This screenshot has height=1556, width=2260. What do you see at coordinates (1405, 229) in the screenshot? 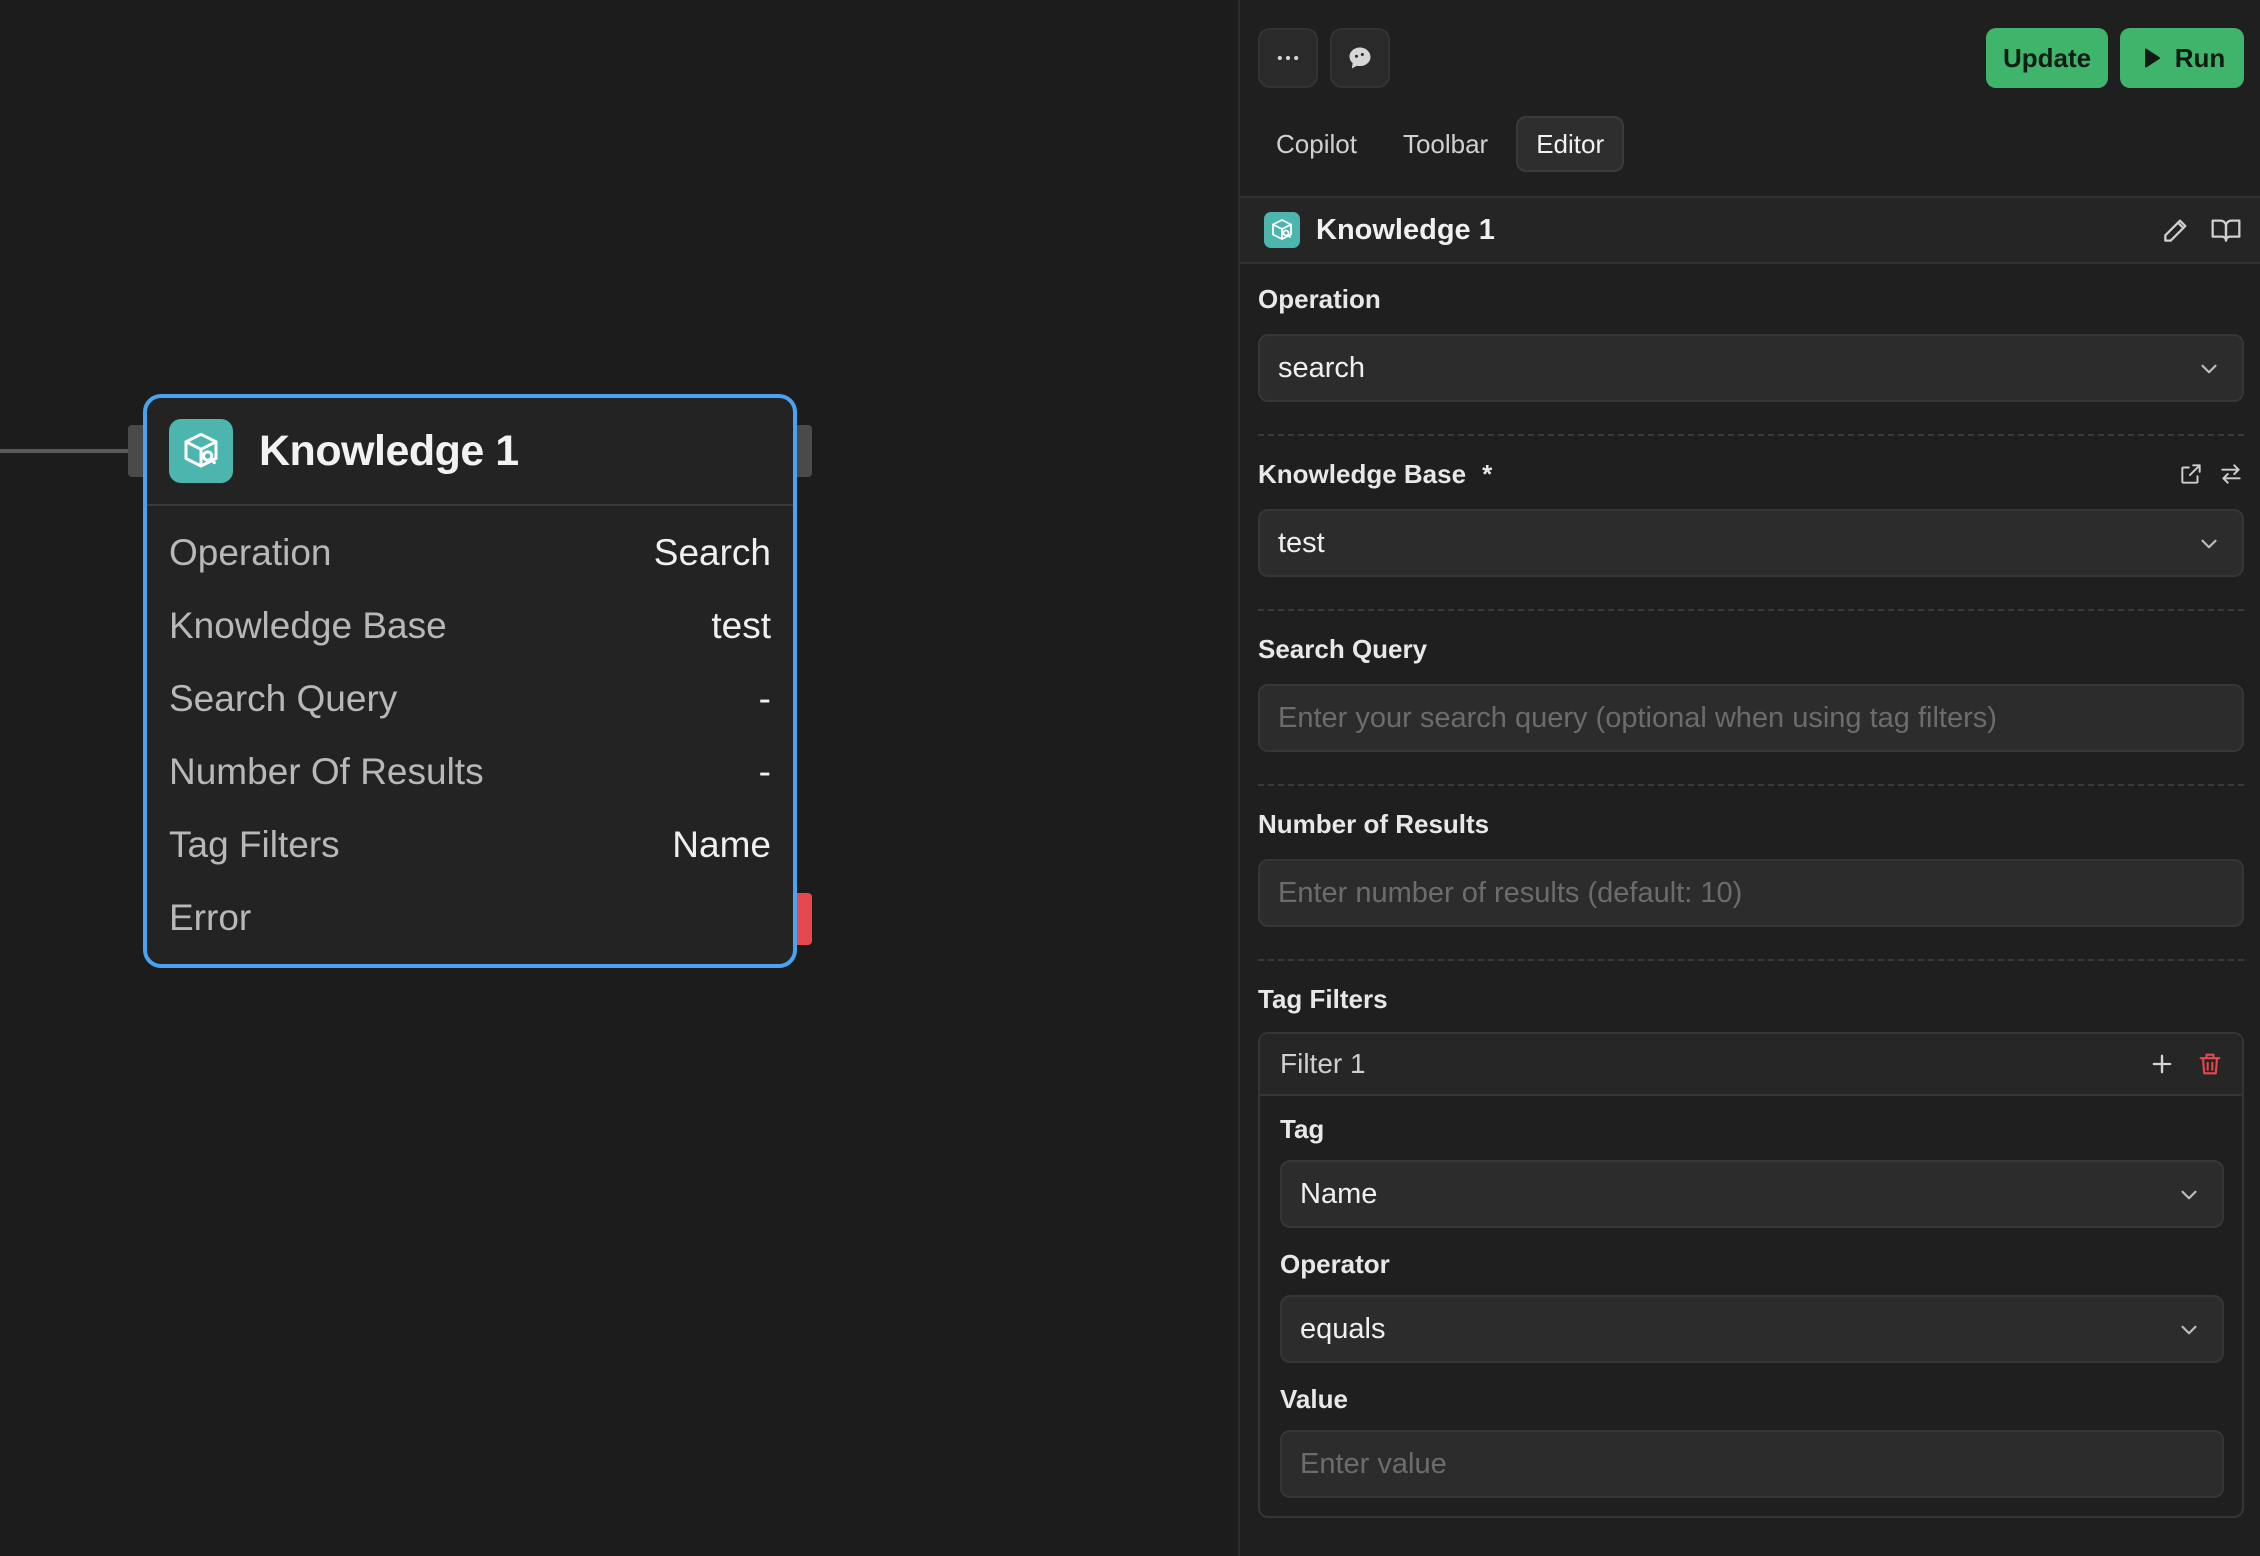
I see `block-title: Knowledge 1` at bounding box center [1405, 229].